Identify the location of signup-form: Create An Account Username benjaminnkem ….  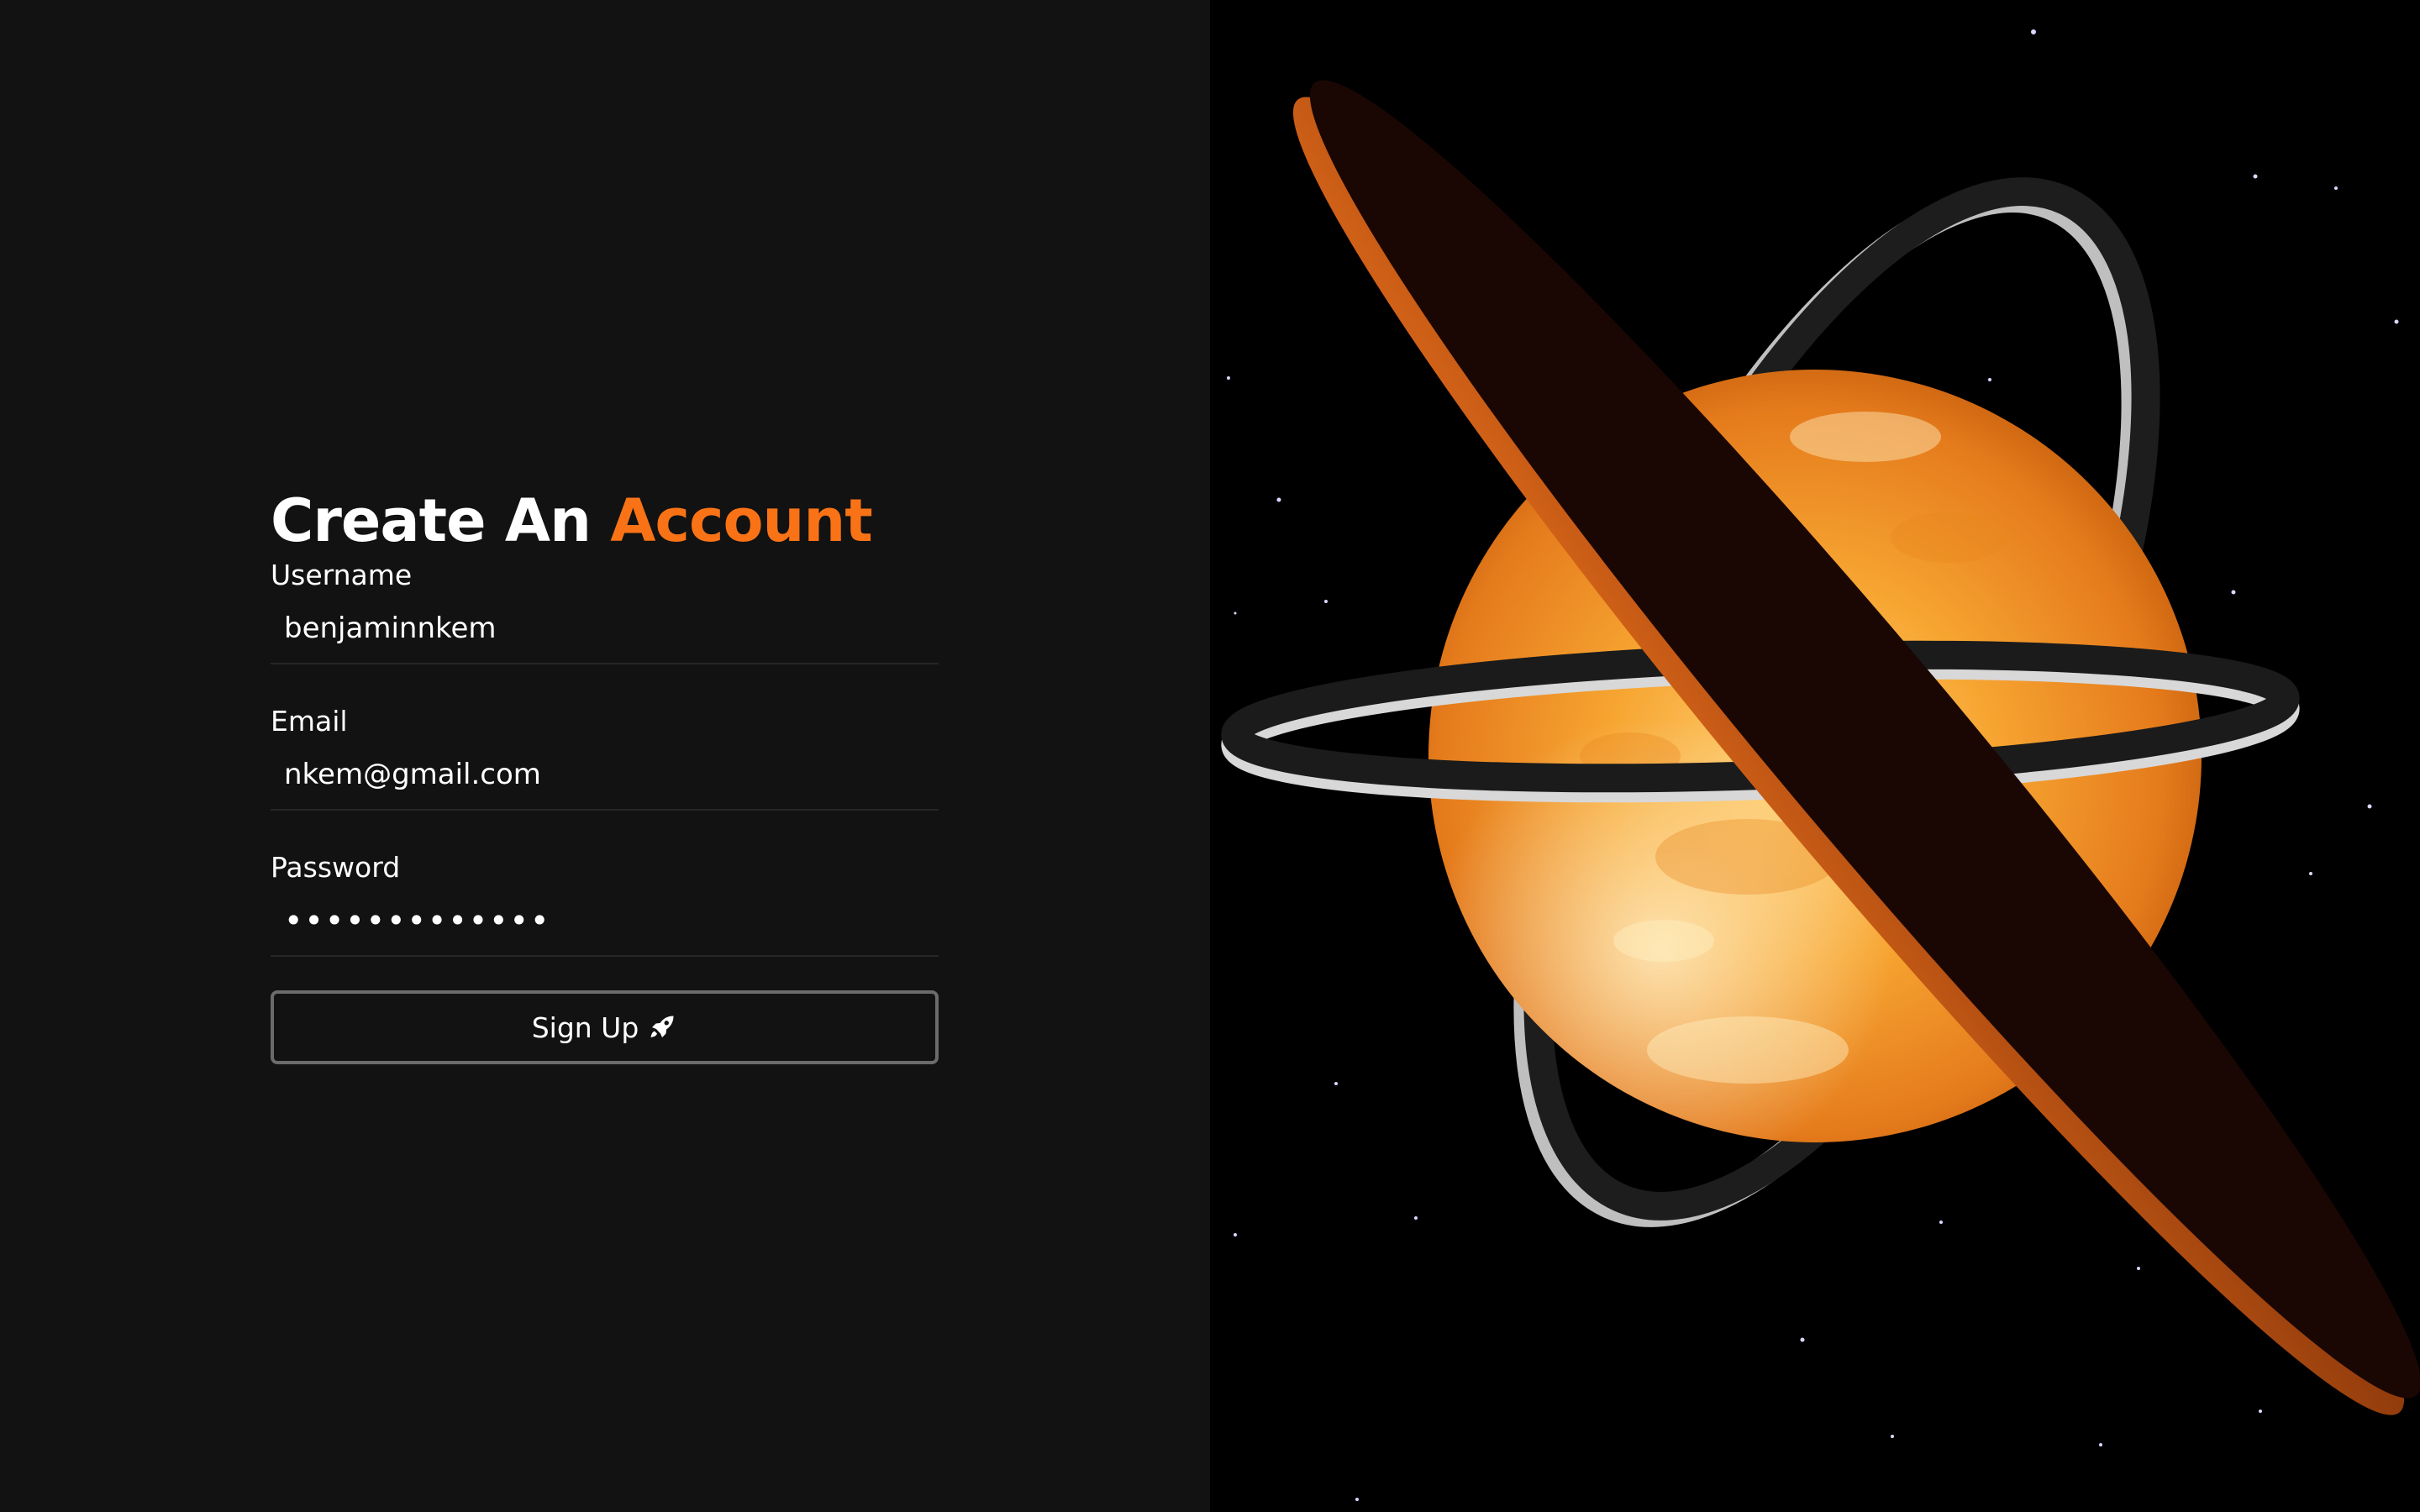
(605, 773).